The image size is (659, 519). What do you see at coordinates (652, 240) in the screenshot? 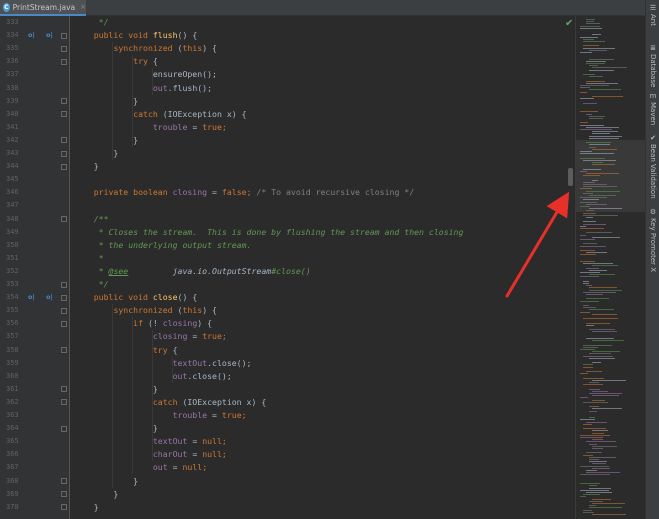
I see `tool-window-key-promoter: ⚙ Key Promoter X` at bounding box center [652, 240].